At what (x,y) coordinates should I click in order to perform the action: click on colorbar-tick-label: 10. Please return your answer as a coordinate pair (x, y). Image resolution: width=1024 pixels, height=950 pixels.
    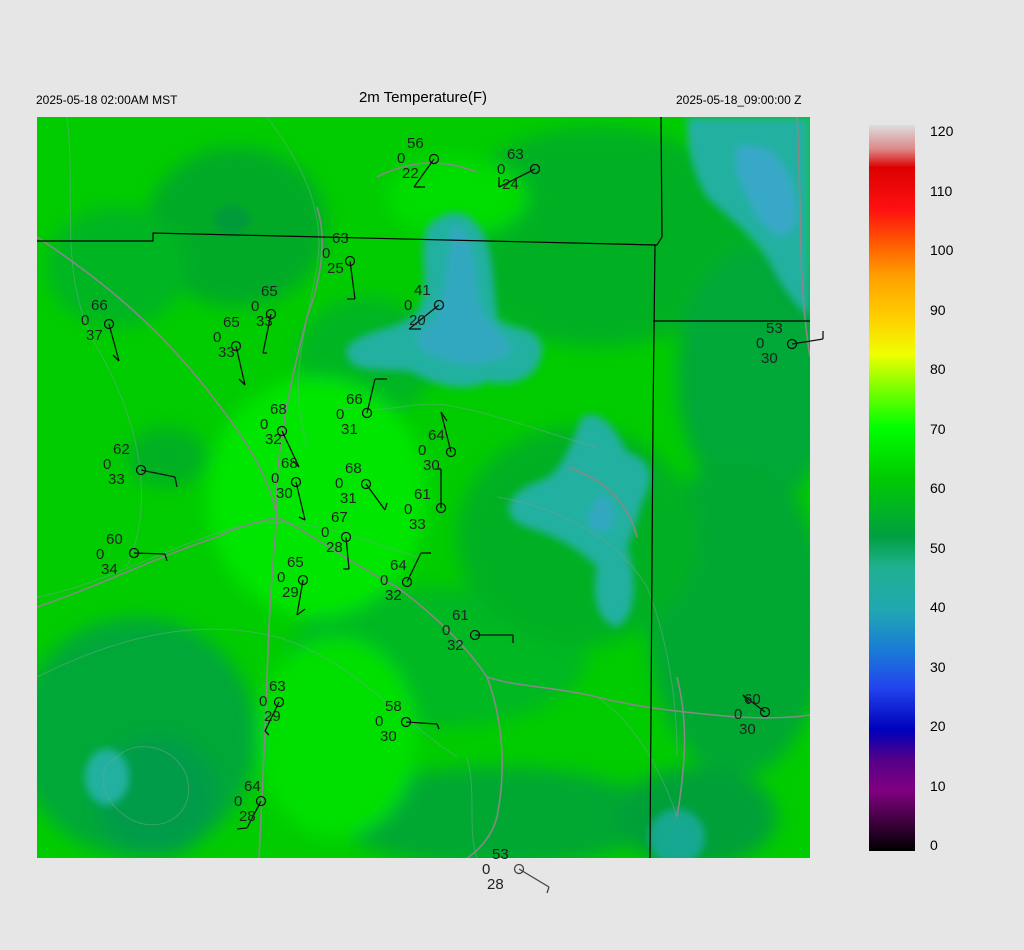
    Looking at the image, I should click on (938, 785).